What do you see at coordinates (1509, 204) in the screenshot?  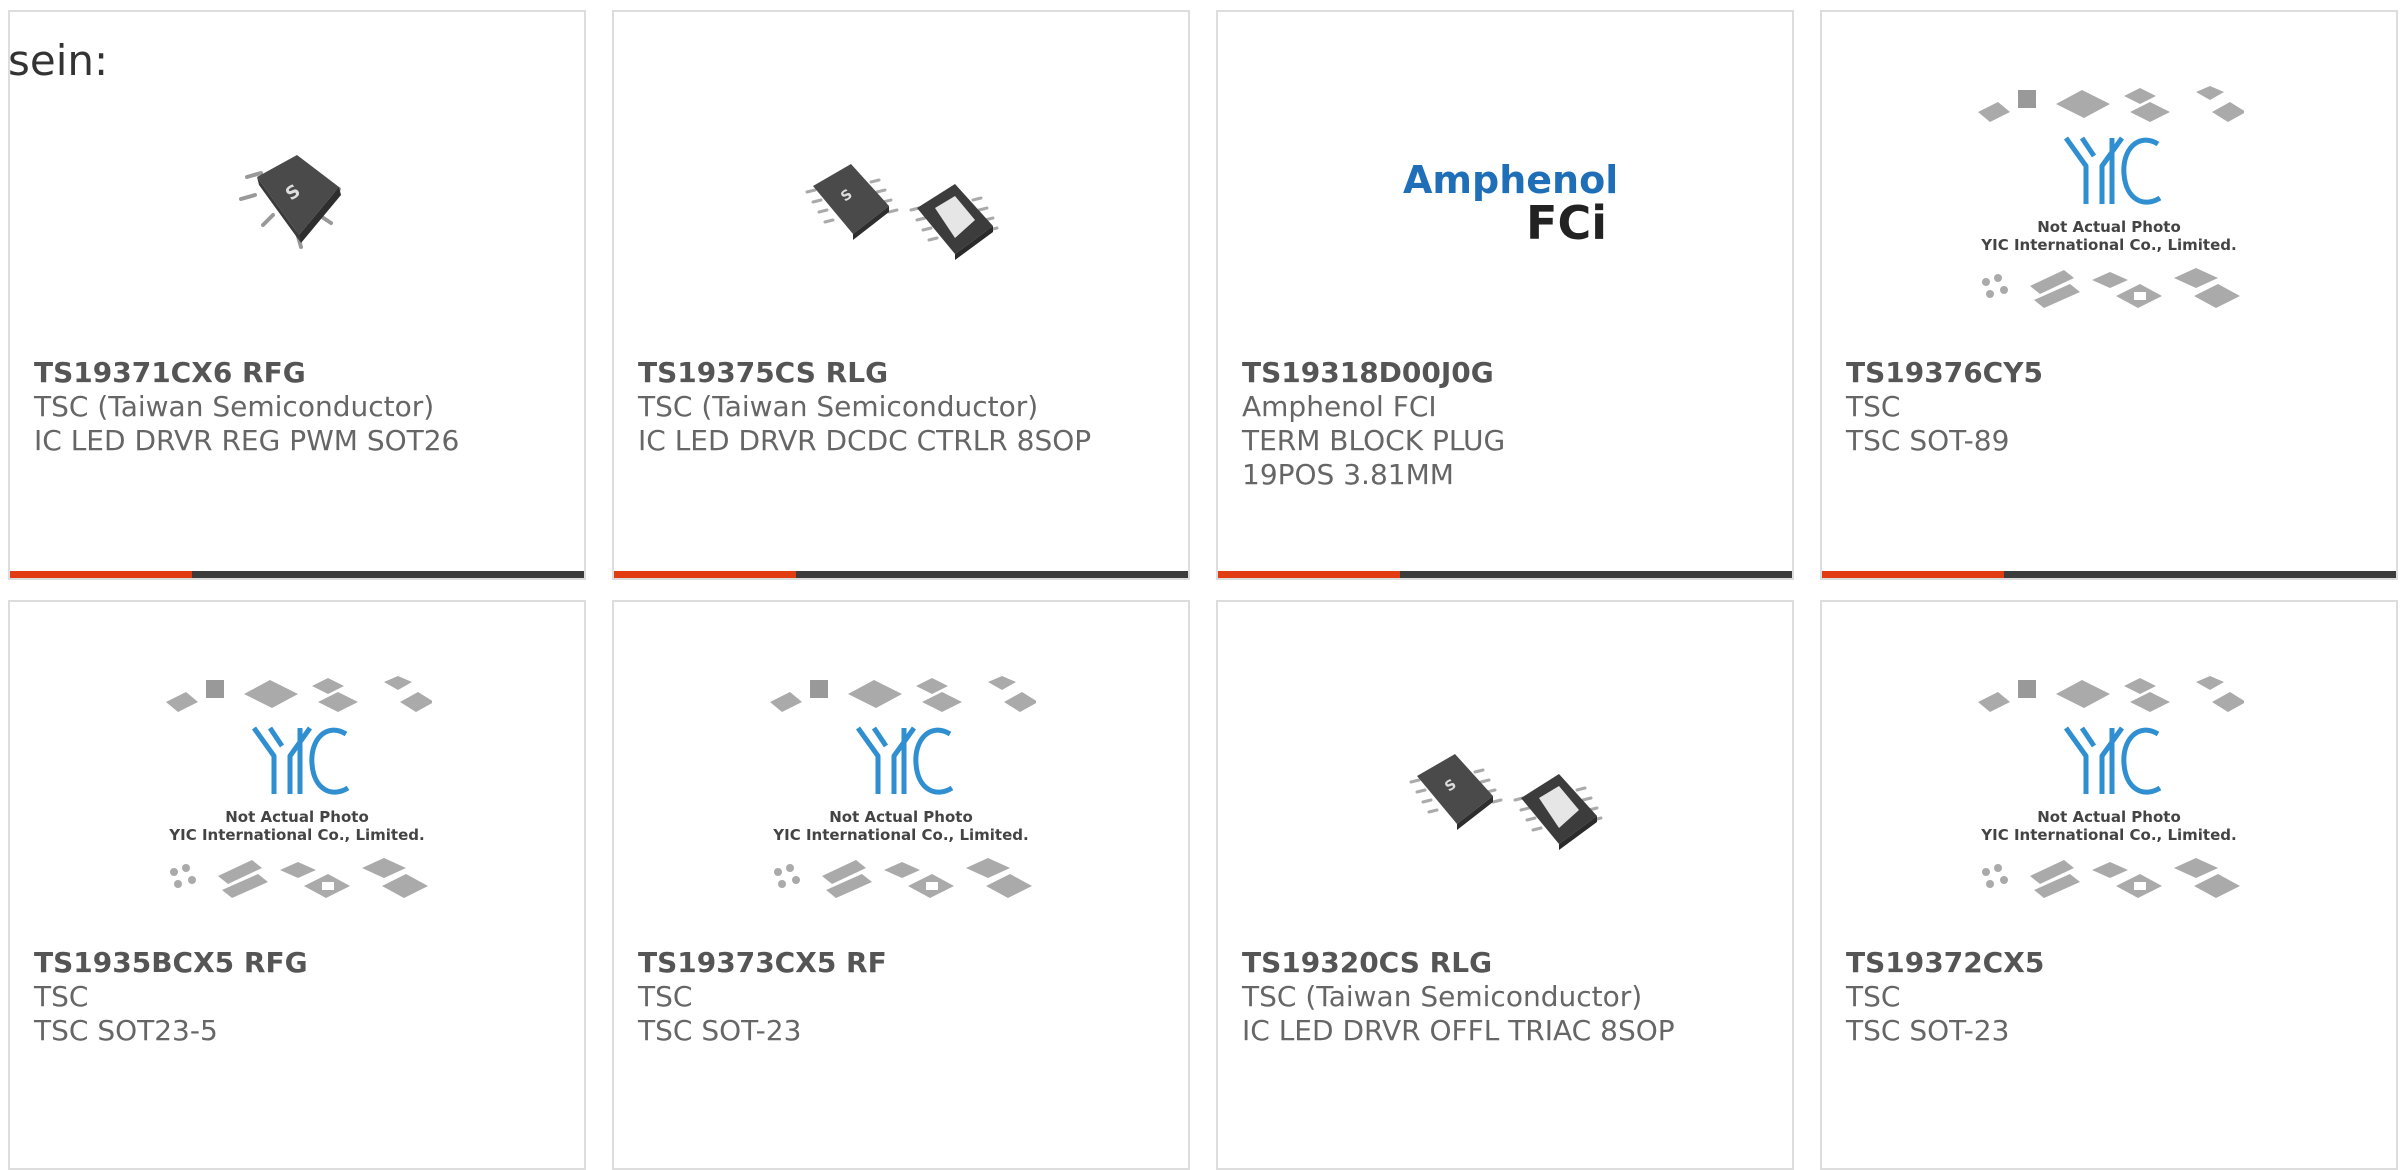 I see `amphenol-logo-icon: Amphenol FCi` at bounding box center [1509, 204].